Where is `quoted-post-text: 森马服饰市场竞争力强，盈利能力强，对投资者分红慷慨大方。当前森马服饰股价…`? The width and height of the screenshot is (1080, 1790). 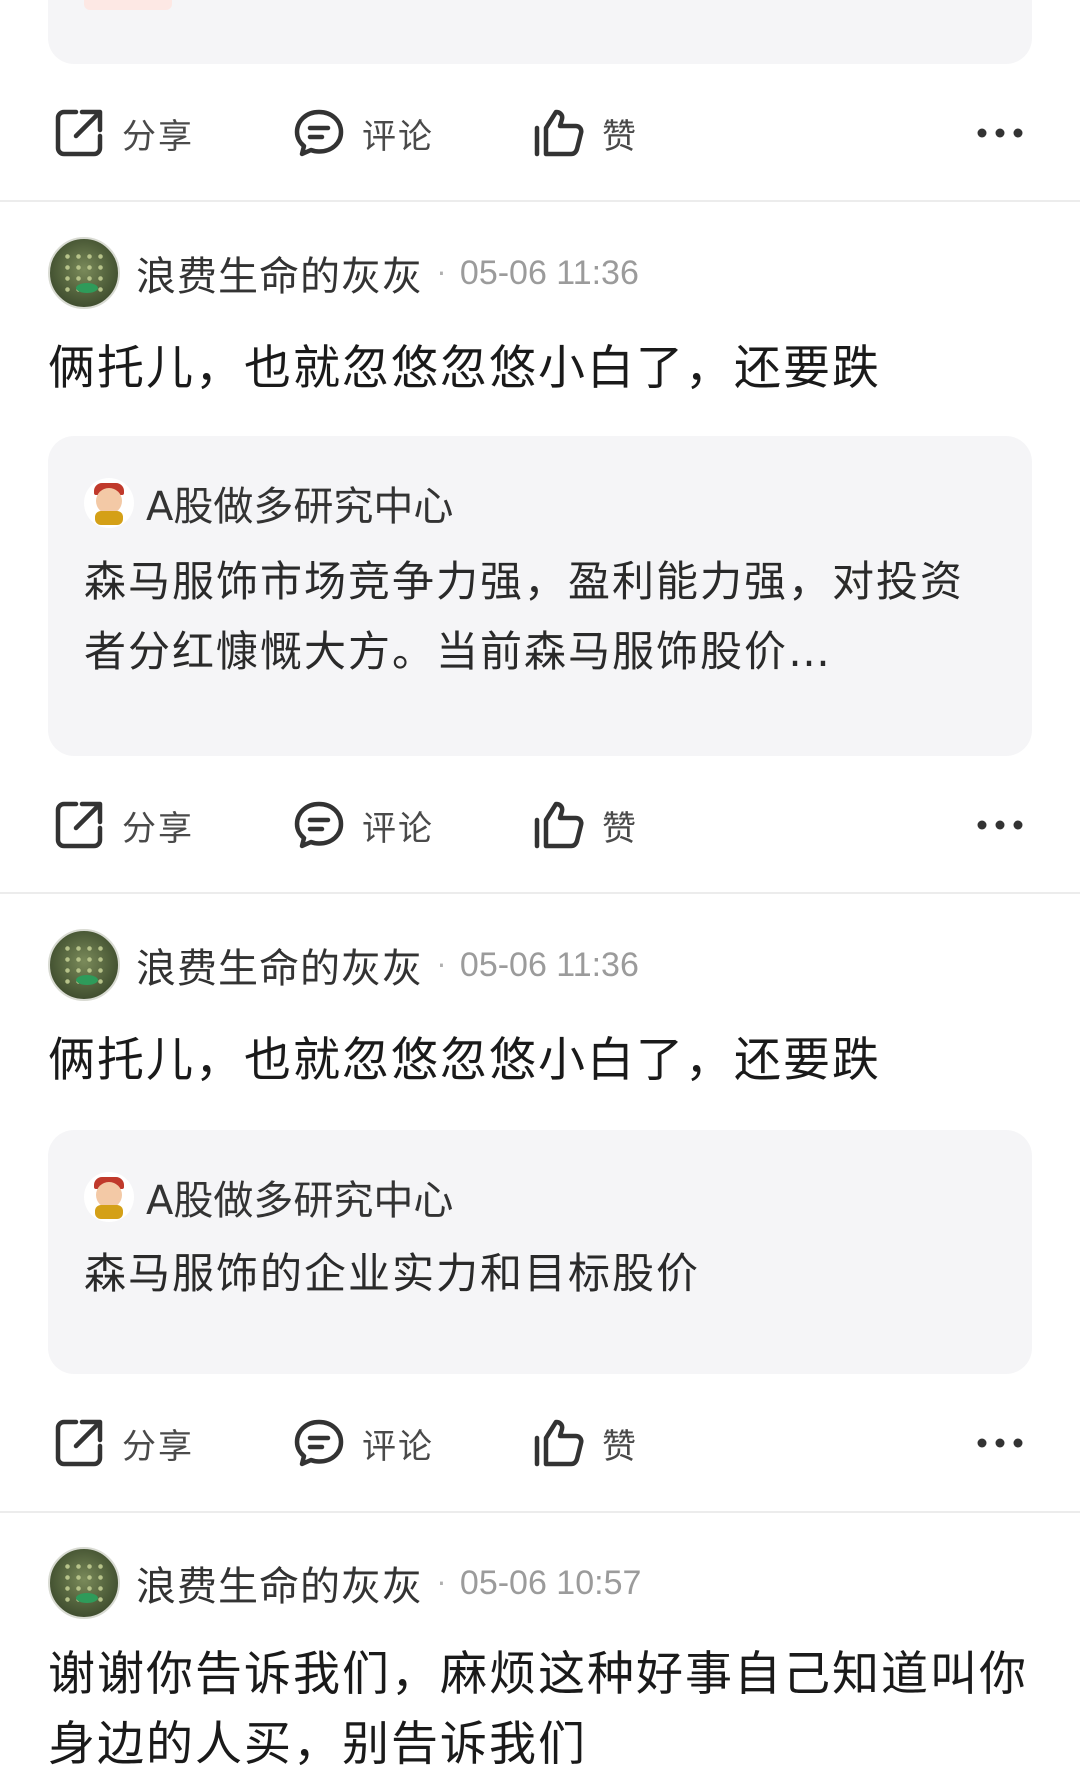
quoted-post-text: 森马服饰市场竞争力强，盈利能力强，对投资者分红慷慨大方。当前森马服饰股价… is located at coordinates (524, 616).